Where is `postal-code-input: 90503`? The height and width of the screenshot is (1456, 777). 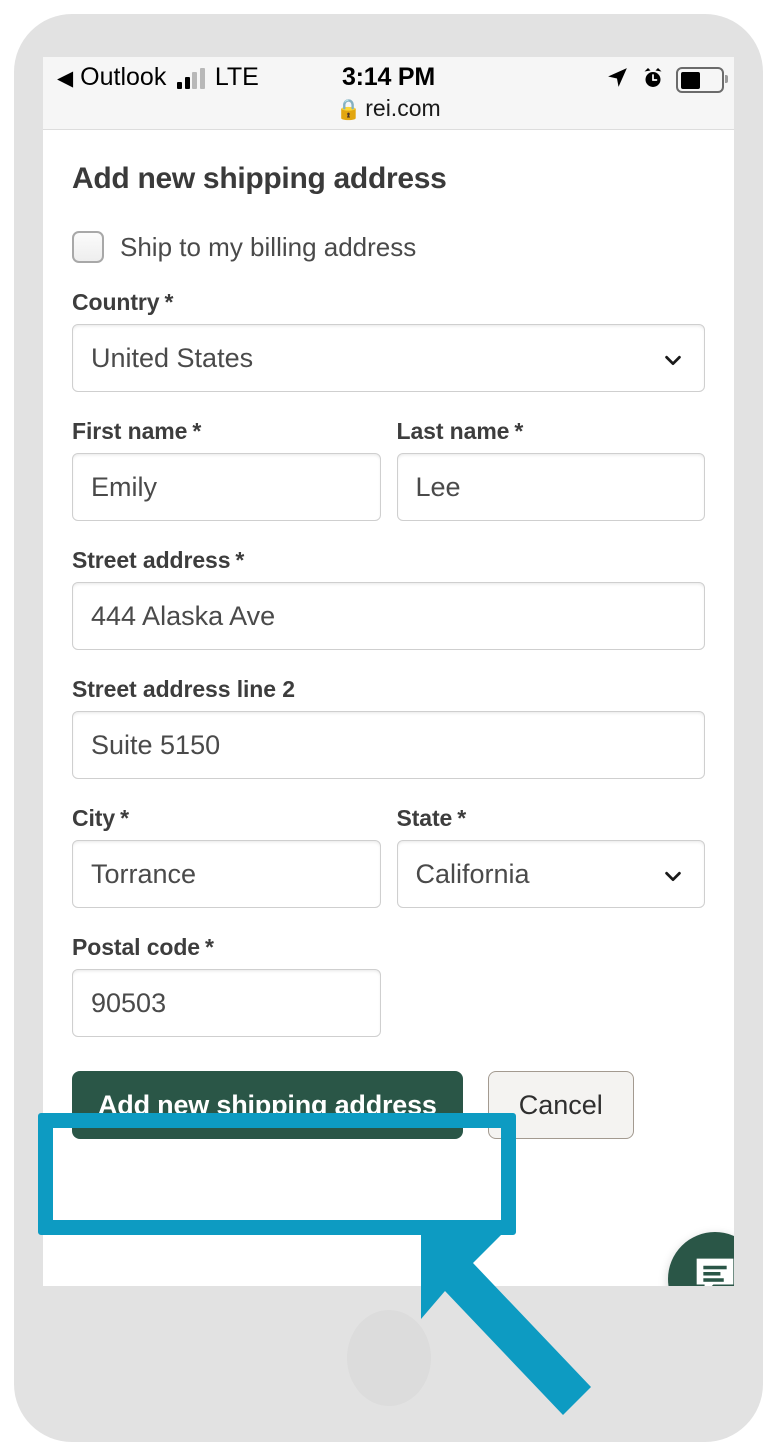 postal-code-input: 90503 is located at coordinates (226, 1003).